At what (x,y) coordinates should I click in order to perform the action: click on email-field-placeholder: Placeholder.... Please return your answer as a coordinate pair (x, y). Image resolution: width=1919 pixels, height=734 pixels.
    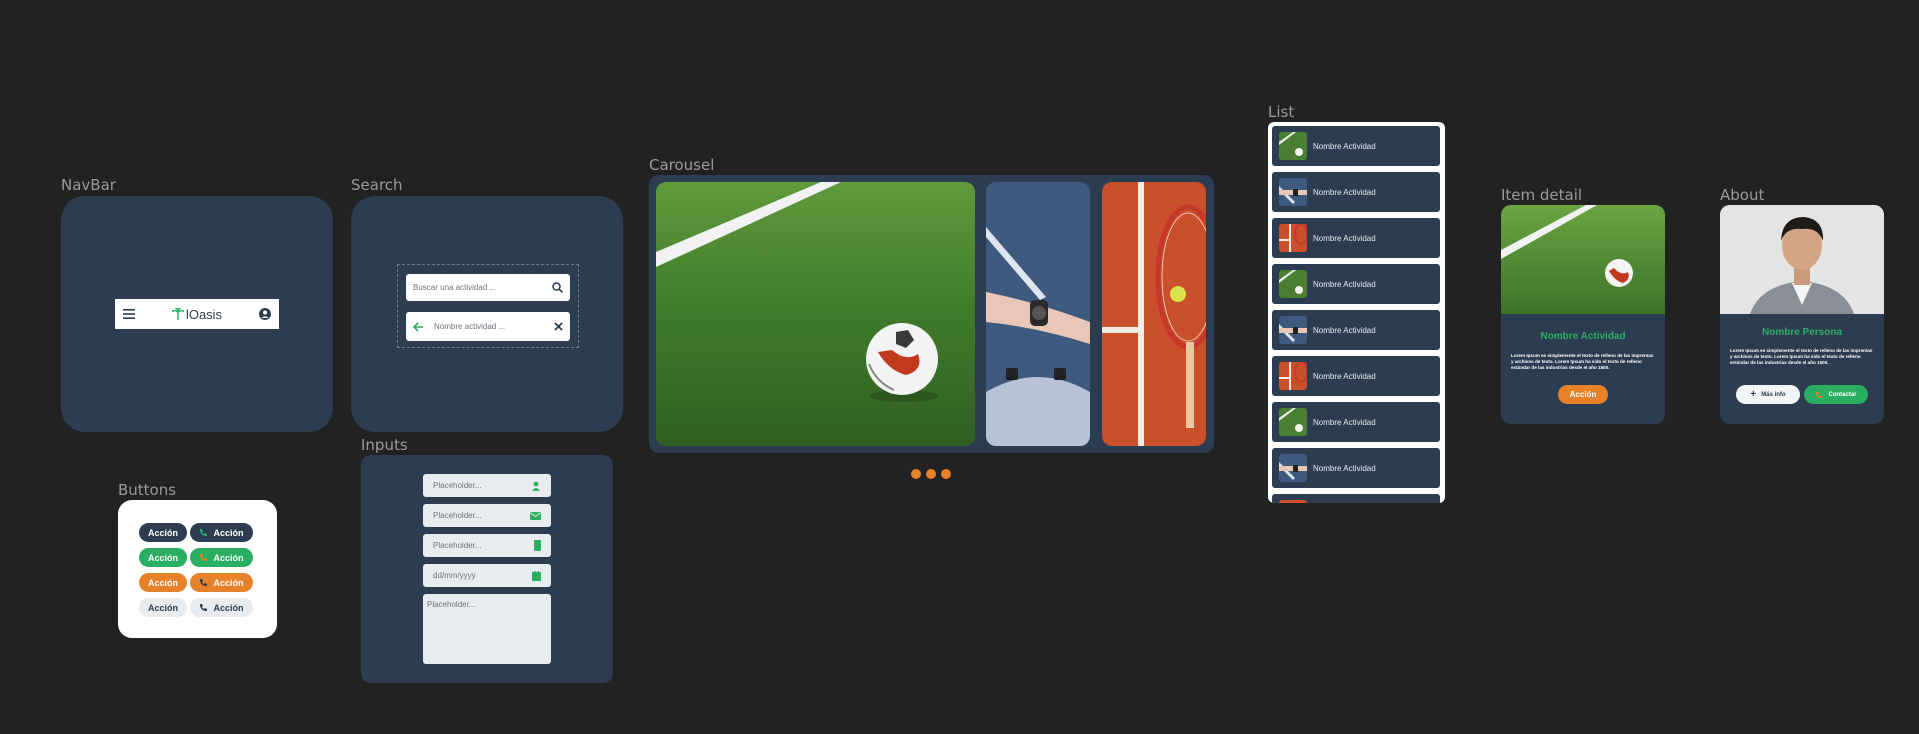
    Looking at the image, I should click on (457, 515).